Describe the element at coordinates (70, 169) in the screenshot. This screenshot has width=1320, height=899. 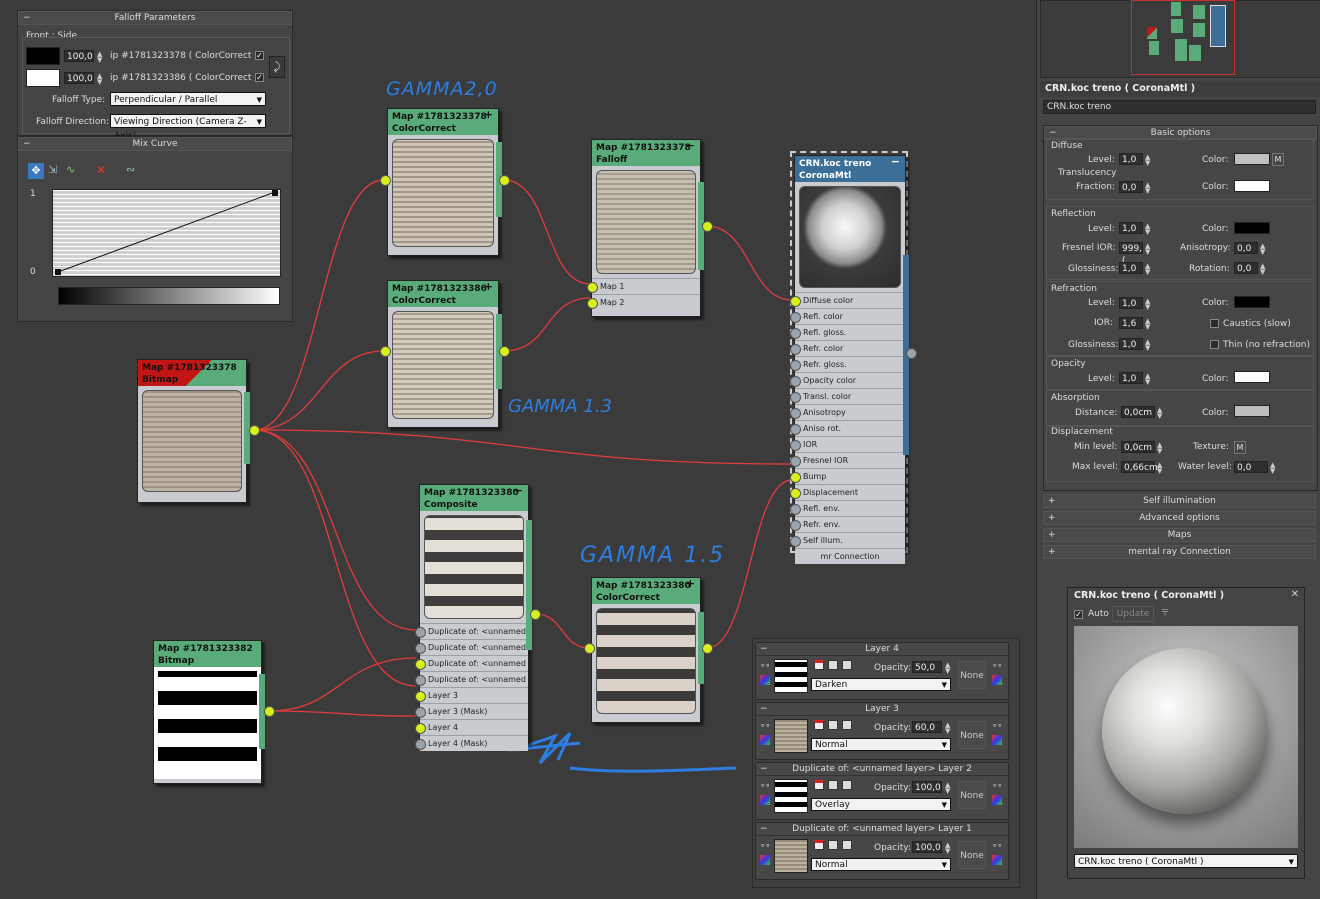
I see `insert-point-icon: ∿` at that location.